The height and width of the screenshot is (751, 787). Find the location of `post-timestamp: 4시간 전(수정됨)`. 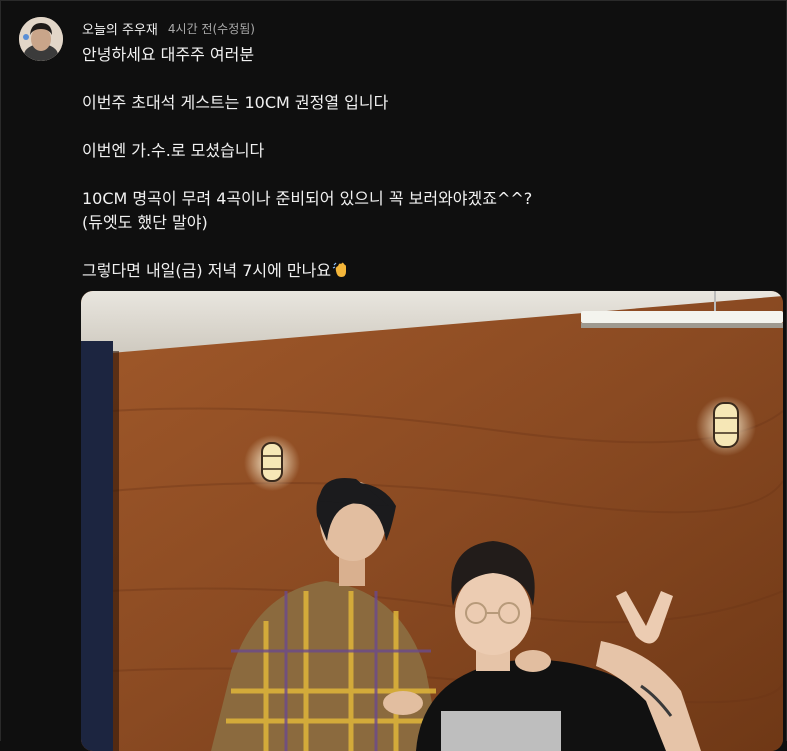

post-timestamp: 4시간 전(수정됨) is located at coordinates (211, 28).